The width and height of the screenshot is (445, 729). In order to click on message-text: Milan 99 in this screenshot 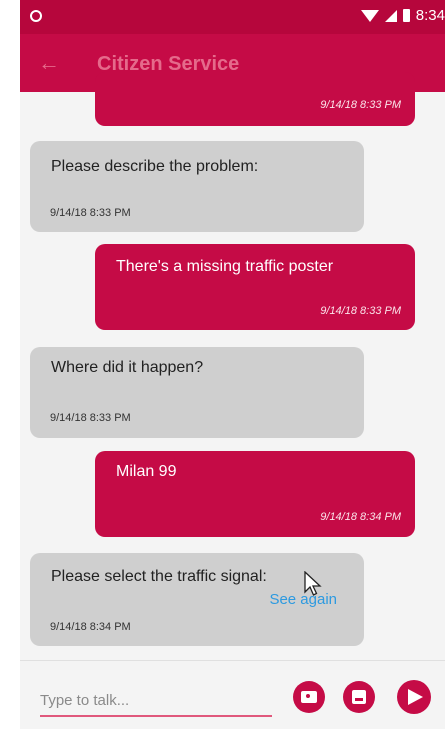, I will do `click(146, 471)`.